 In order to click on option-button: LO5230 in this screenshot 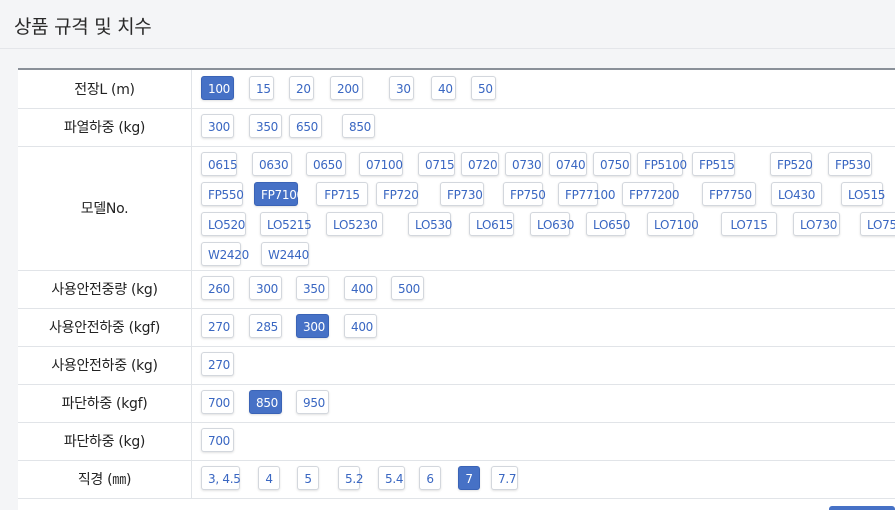, I will do `click(354, 224)`.